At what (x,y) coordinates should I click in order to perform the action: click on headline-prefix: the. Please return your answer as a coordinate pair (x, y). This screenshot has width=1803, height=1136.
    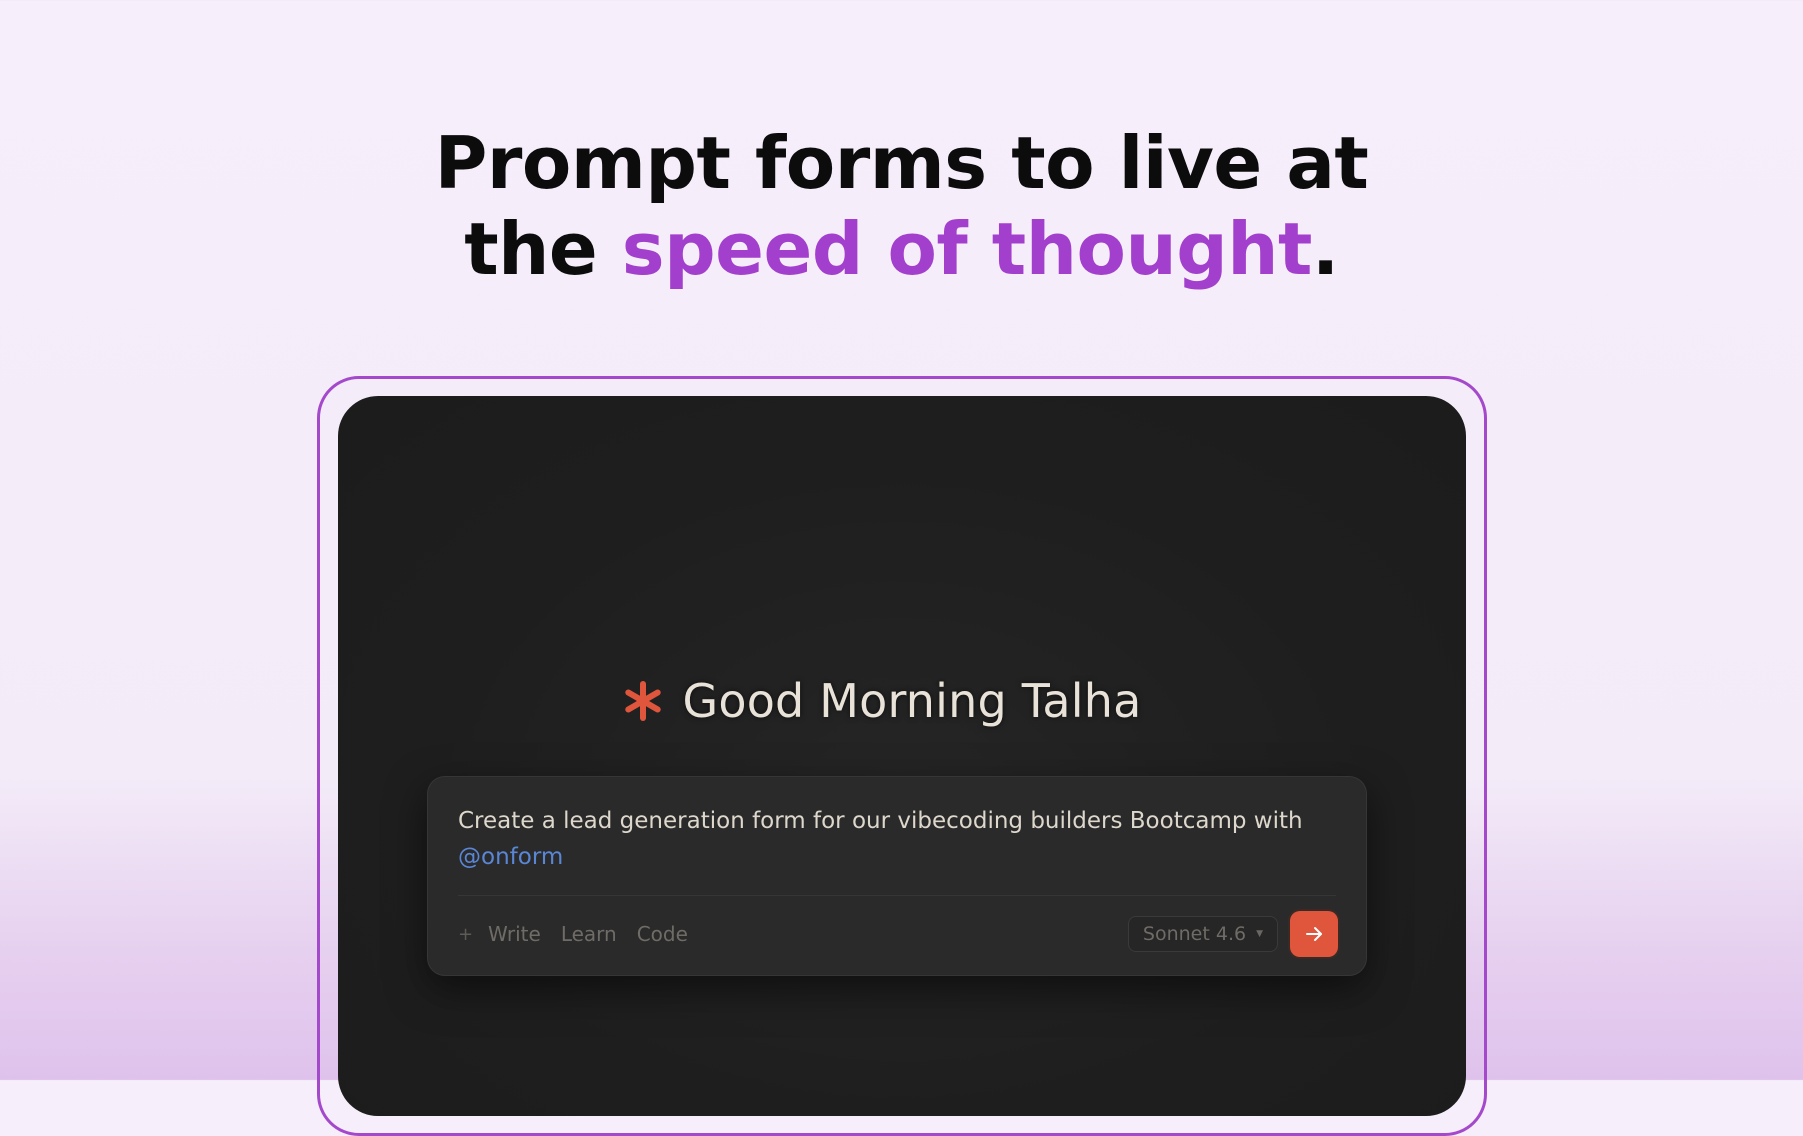
    Looking at the image, I should click on (543, 249).